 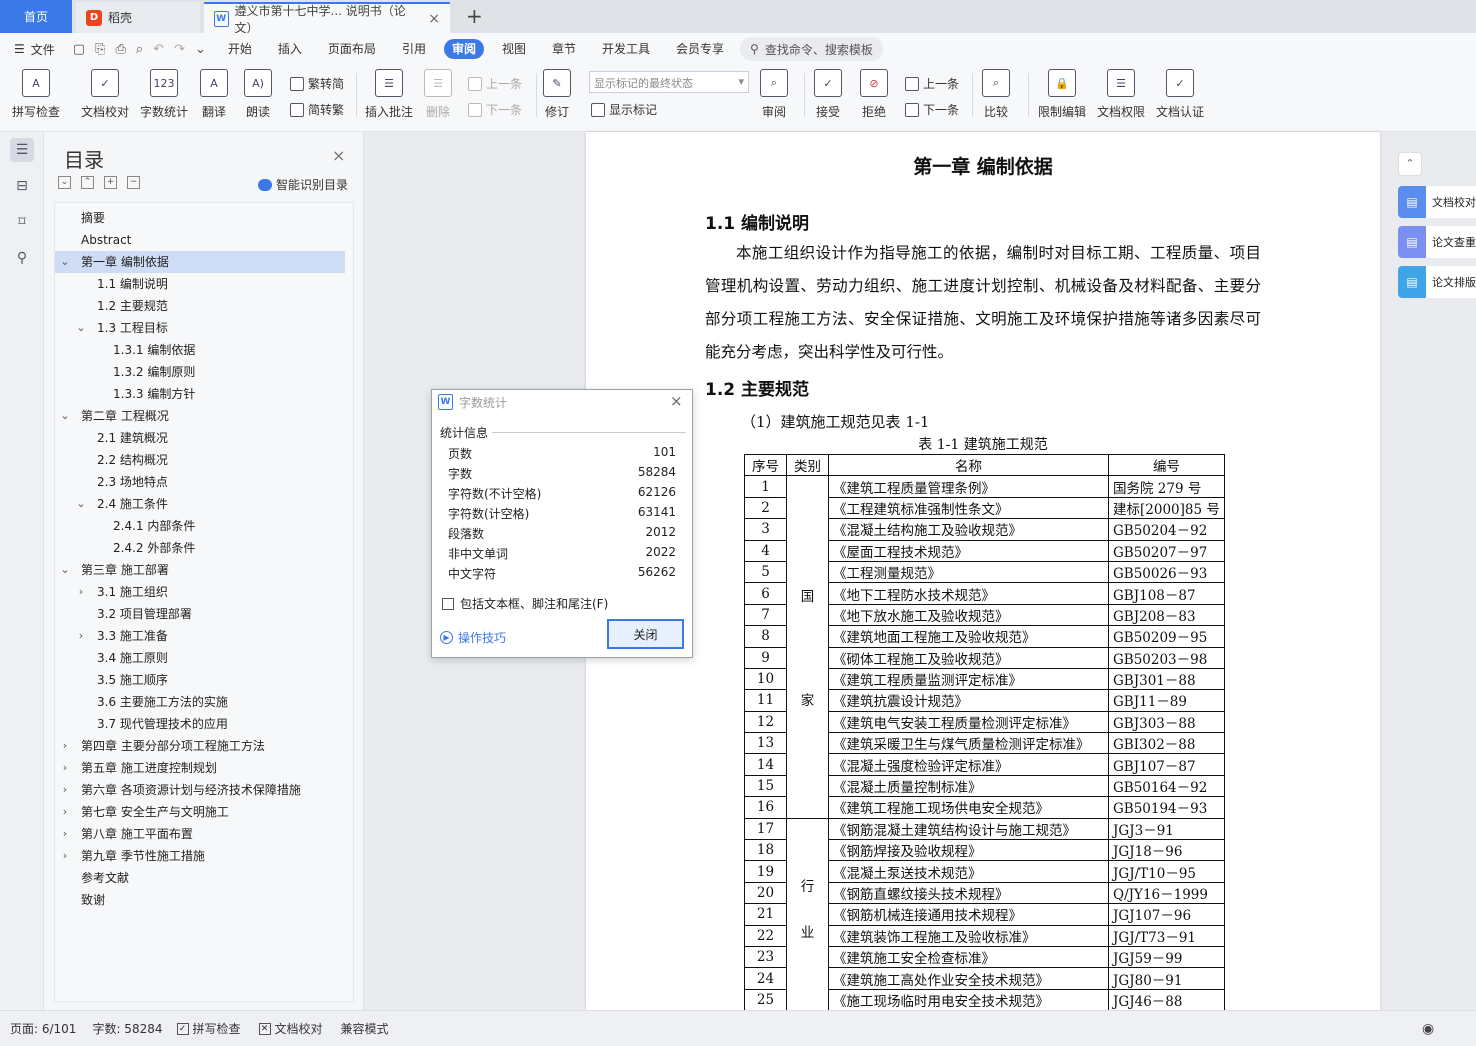 What do you see at coordinates (626, 49) in the screenshot?
I see `menu-tab-7: 开发工具` at bounding box center [626, 49].